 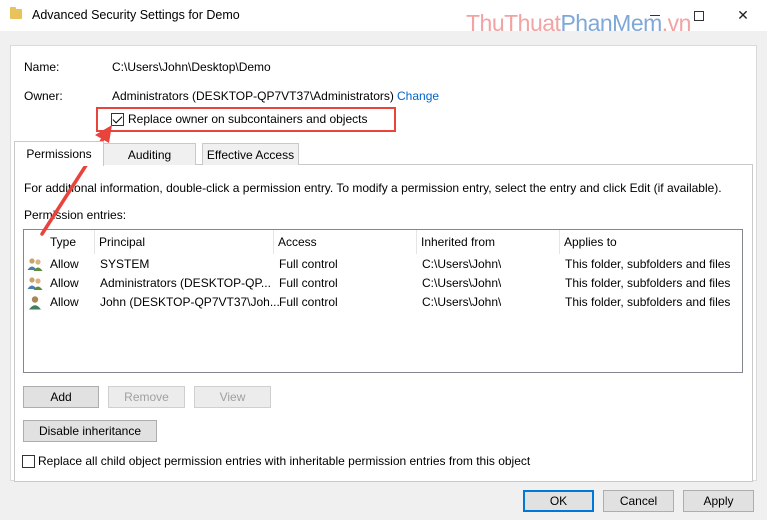 I want to click on tab-auditing: Auditing, so click(x=149, y=154).